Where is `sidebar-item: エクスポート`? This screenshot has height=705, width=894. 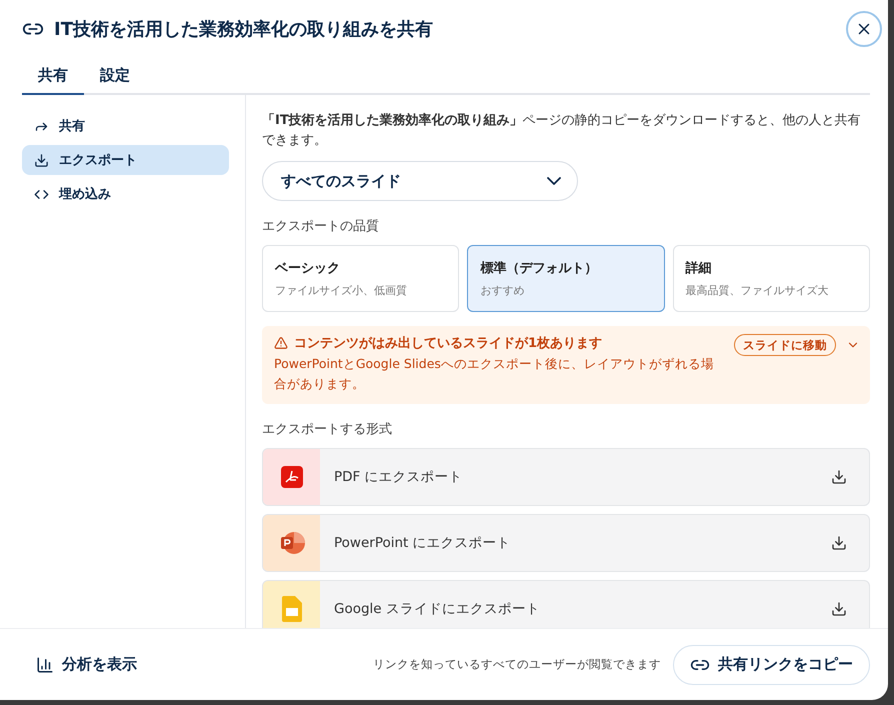 sidebar-item: エクスポート is located at coordinates (125, 160).